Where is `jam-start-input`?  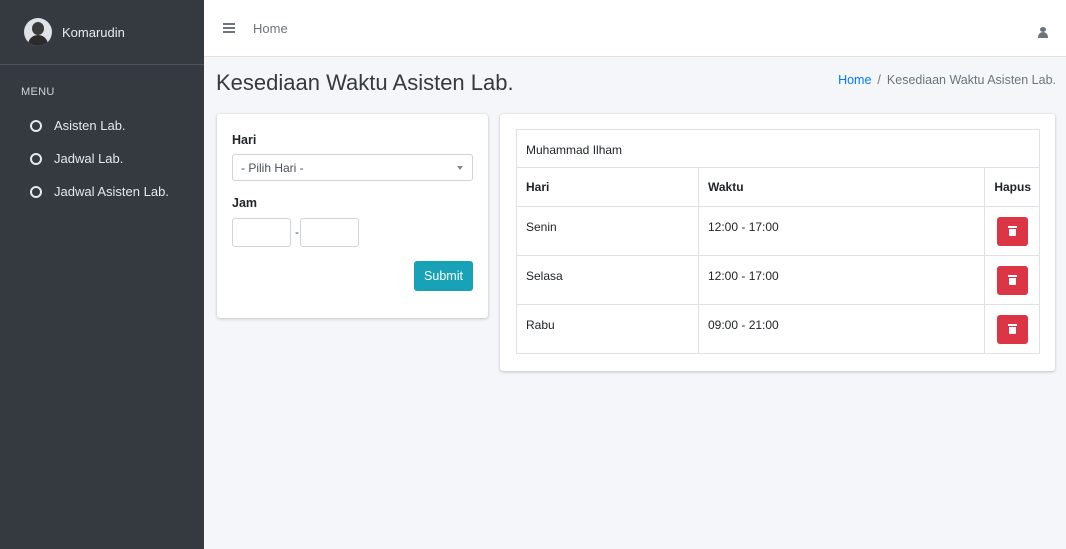 jam-start-input is located at coordinates (261, 232).